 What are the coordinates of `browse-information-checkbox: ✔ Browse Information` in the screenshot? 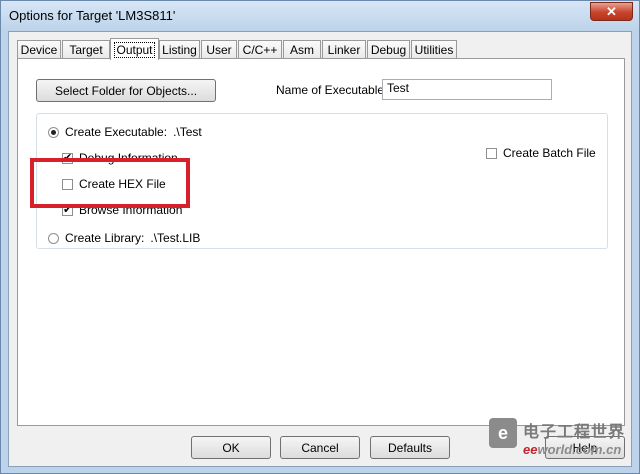 It's located at (122, 210).